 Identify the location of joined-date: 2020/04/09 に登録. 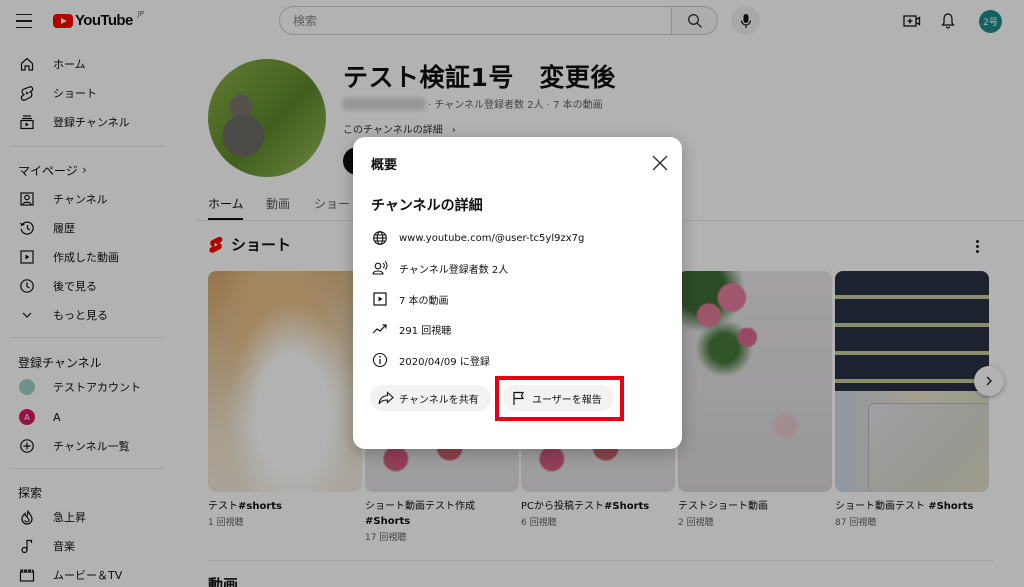
(444, 362).